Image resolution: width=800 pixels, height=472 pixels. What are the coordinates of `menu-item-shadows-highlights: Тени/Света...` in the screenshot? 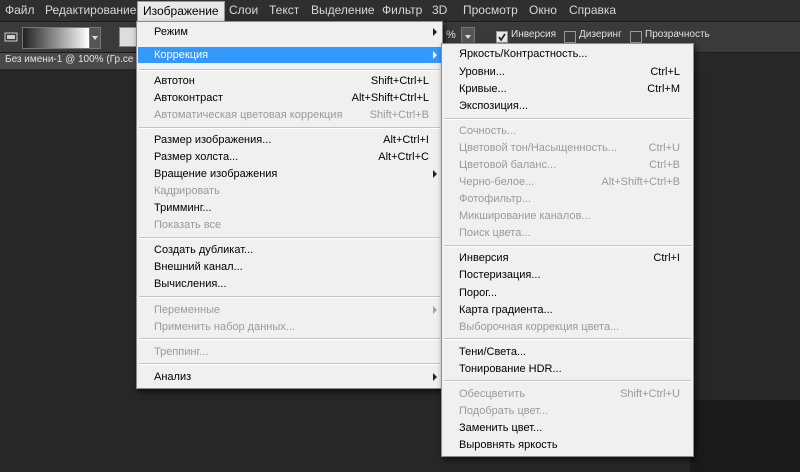 It's located at (567, 352).